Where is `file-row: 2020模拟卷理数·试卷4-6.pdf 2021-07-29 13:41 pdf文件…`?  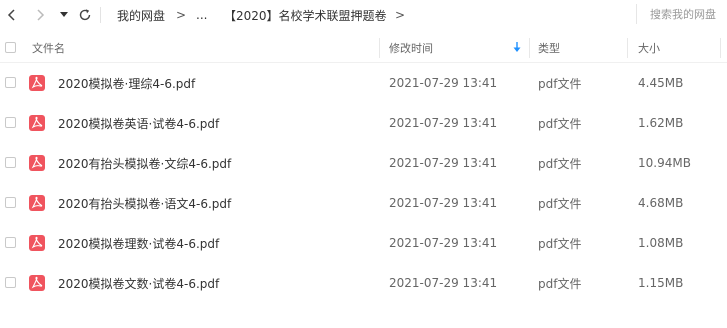
file-row: 2020模拟卷理数·试卷4-6.pdf 2021-07-29 13:41 pdf文件… is located at coordinates (363, 243).